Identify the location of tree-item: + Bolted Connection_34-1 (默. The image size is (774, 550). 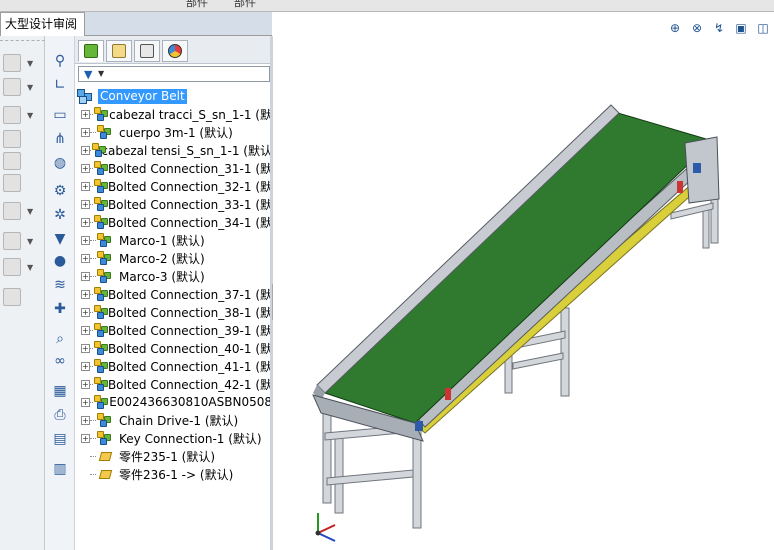
(173, 222).